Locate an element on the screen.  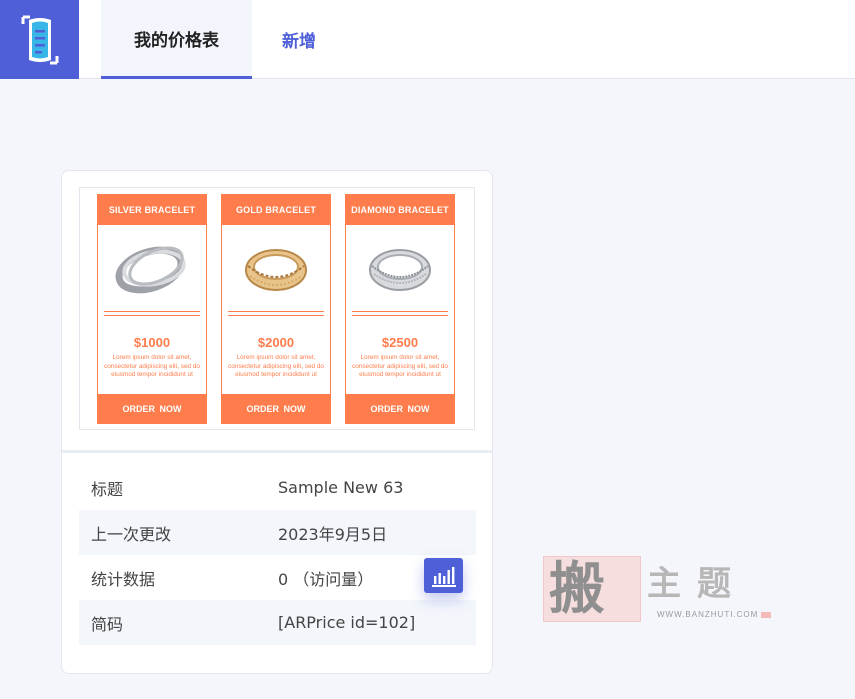
watermark-big-char: 搬 is located at coordinates (577, 589).